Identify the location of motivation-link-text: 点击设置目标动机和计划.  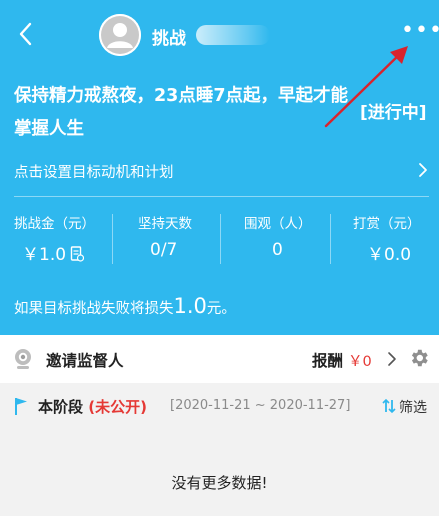
(94, 173).